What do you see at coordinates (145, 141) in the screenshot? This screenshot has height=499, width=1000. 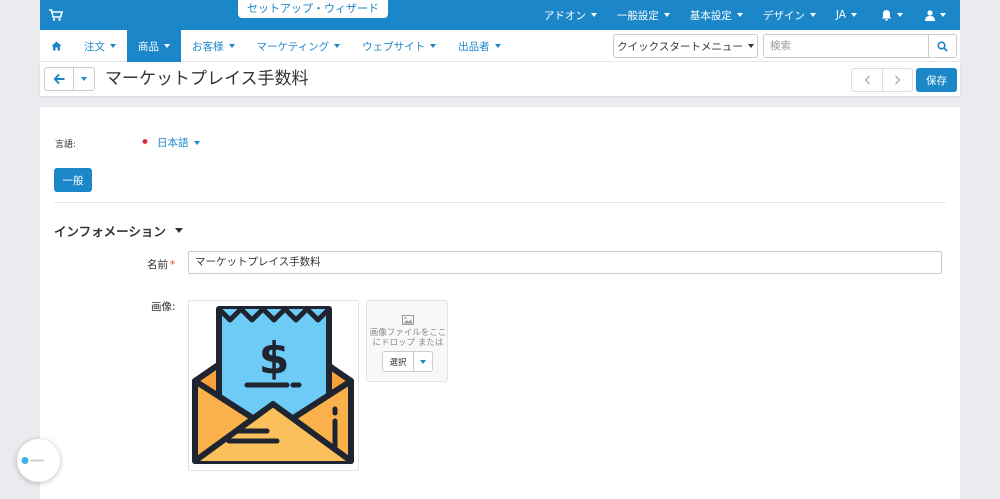 I see `japan-flag-icon` at bounding box center [145, 141].